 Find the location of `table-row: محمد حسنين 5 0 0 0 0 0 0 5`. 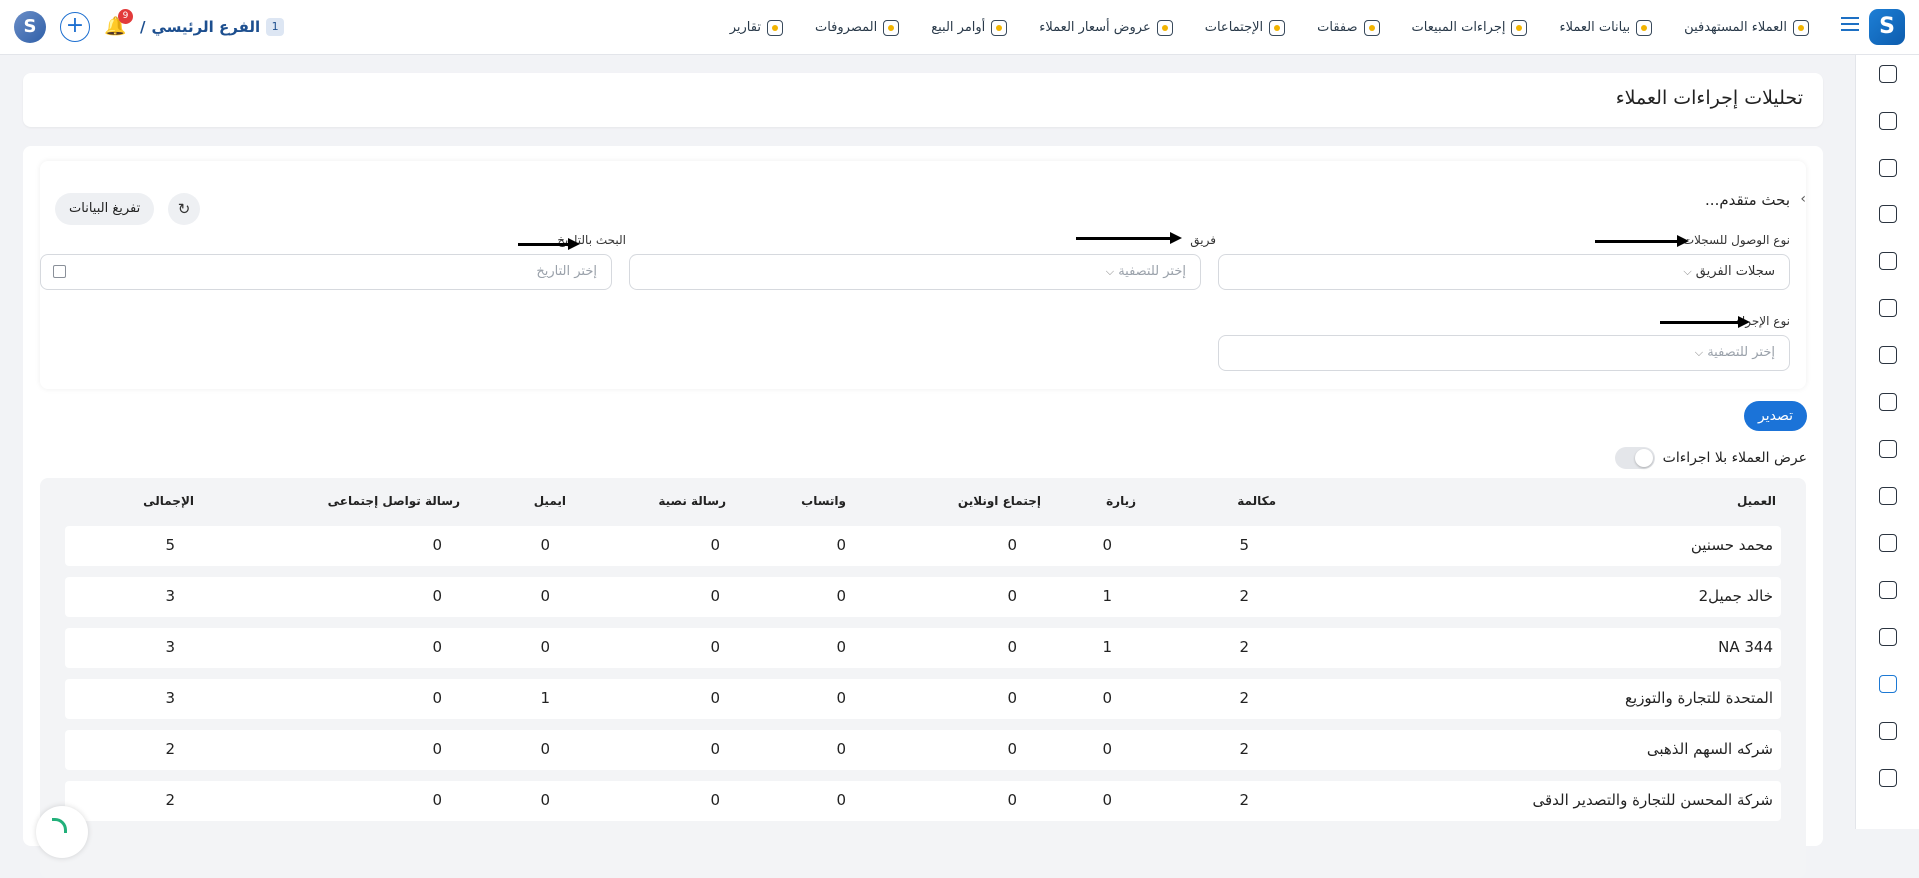

table-row: محمد حسنين 5 0 0 0 0 0 0 5 is located at coordinates (923, 546).